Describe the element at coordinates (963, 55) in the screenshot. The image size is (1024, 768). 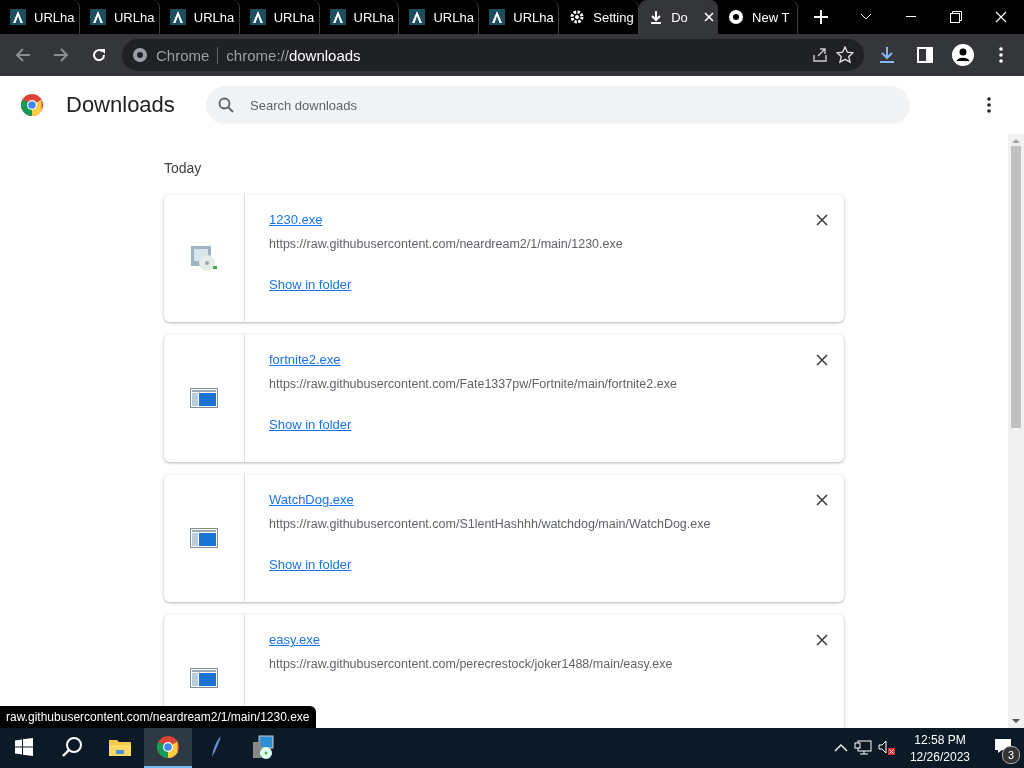
I see `avatar-icon` at that location.